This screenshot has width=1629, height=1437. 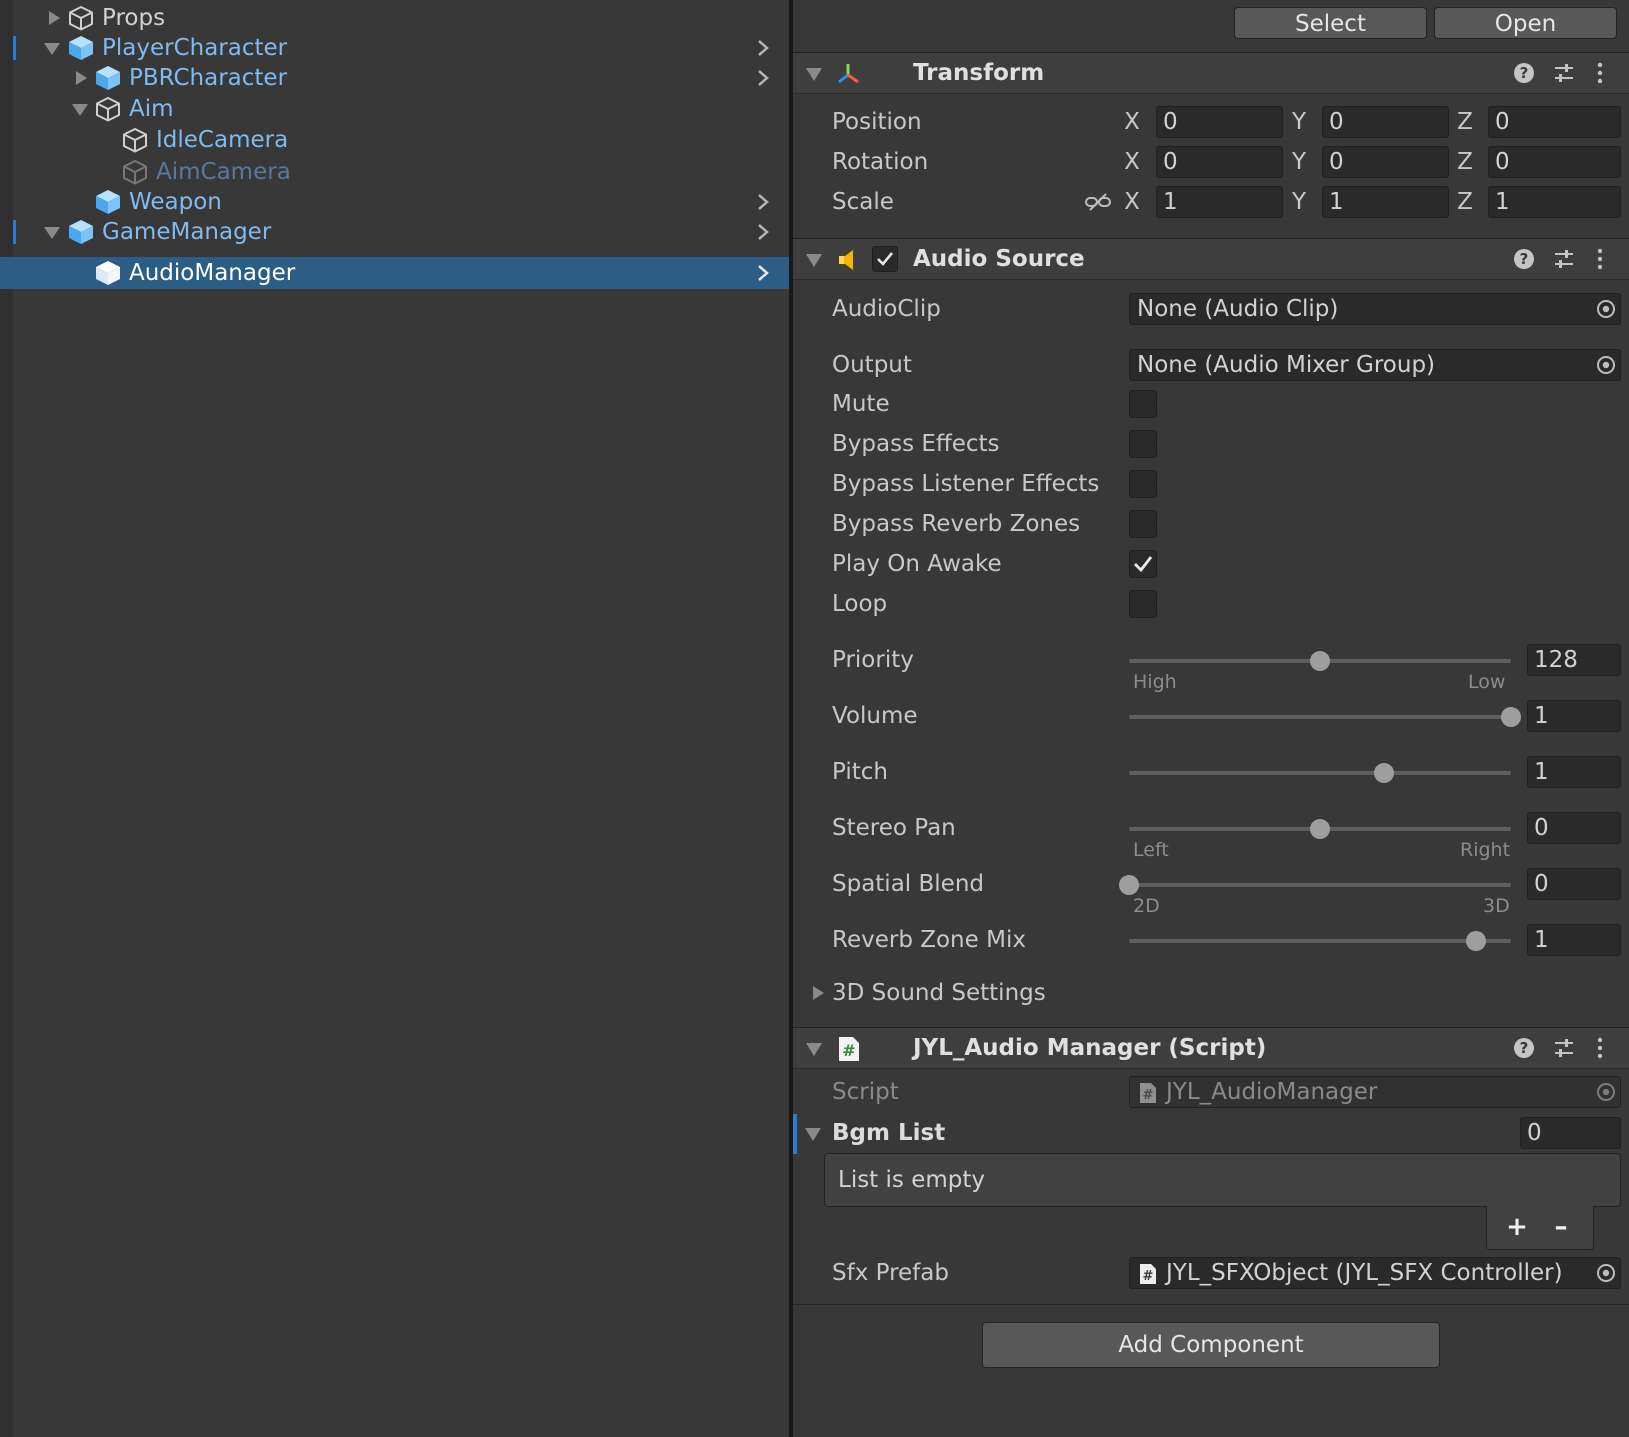 I want to click on position-x-field: 0, so click(x=1219, y=122).